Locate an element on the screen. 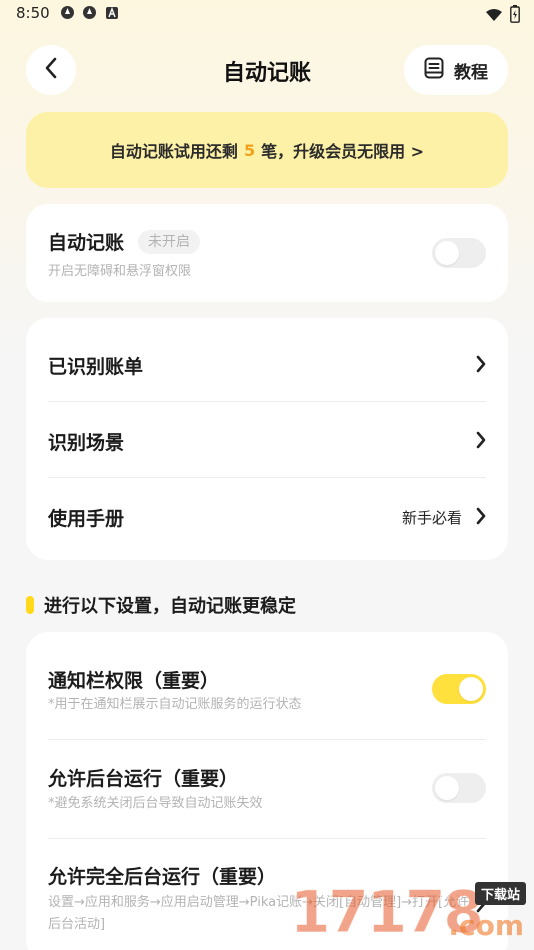 The image size is (534, 950). setting-title: 通知栏权限（重要） is located at coordinates (134, 681).